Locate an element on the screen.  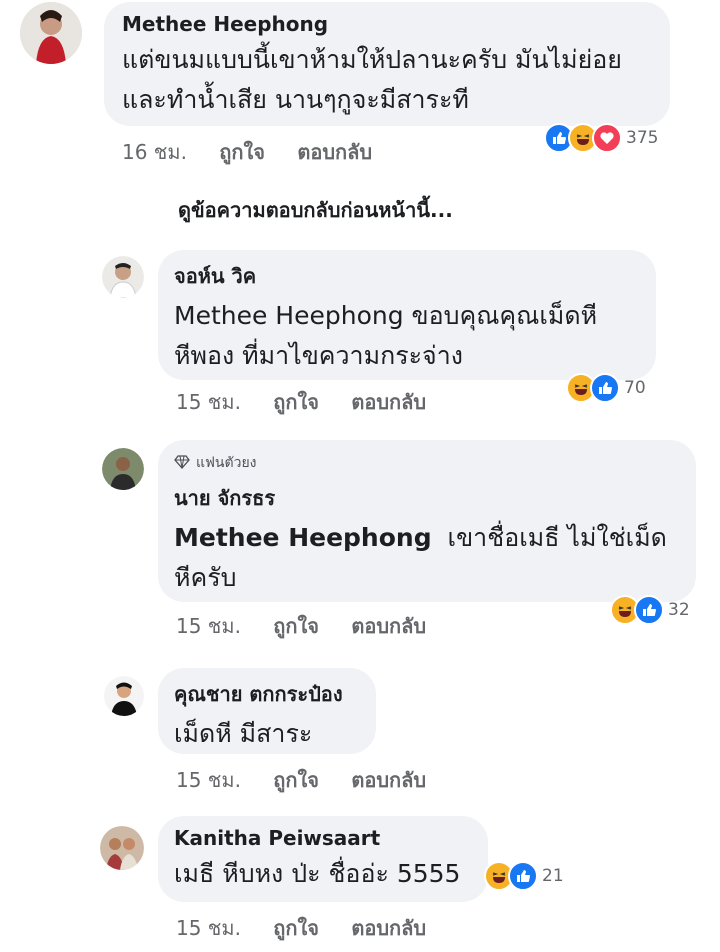
comment-author: นาย จักรธร is located at coordinates (435, 498).